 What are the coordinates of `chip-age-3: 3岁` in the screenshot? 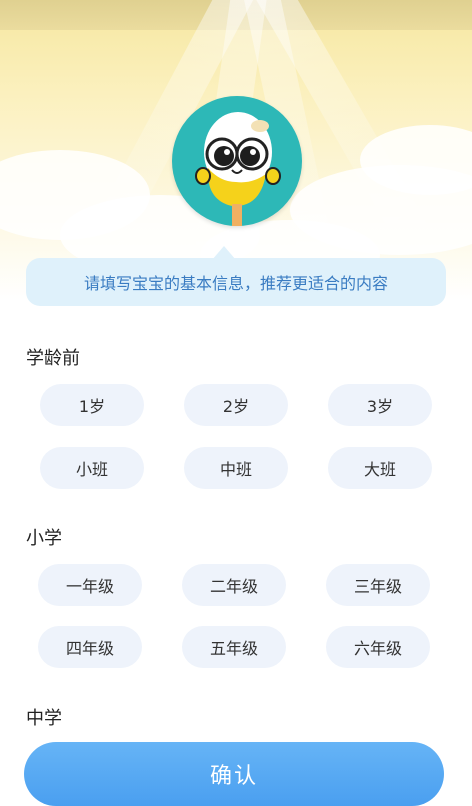 It's located at (380, 405).